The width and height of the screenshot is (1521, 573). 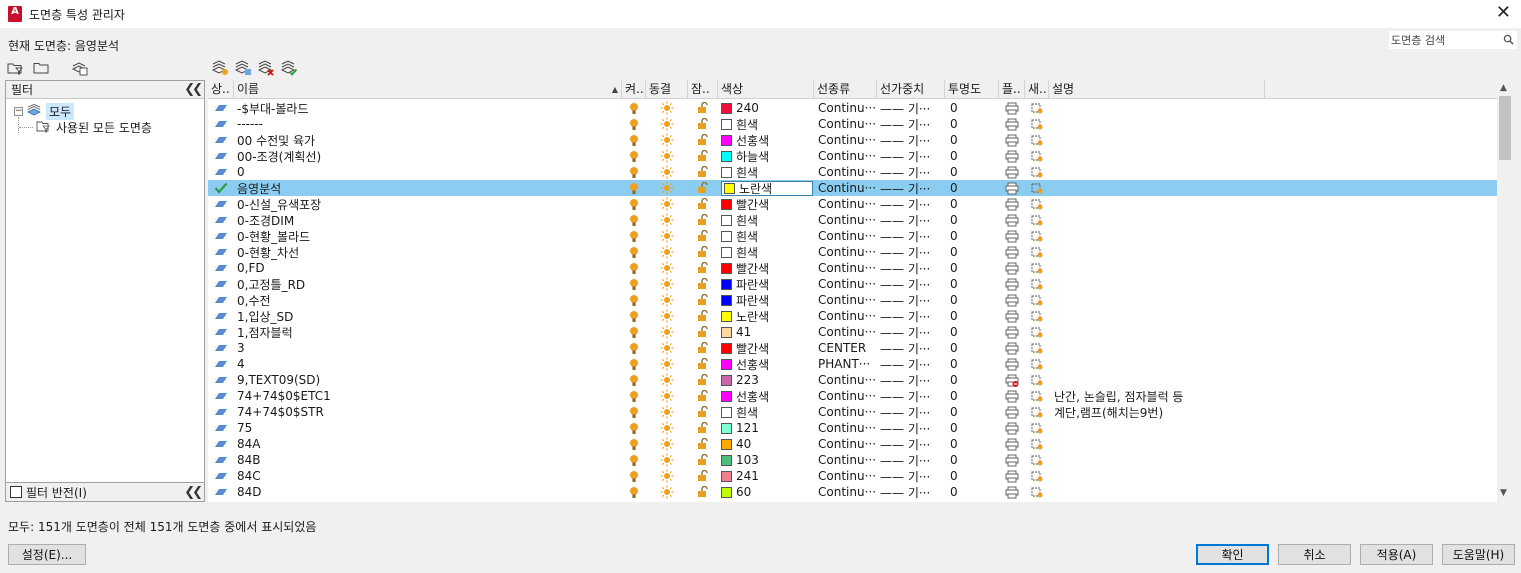 I want to click on layer-name: 4, so click(x=428, y=364).